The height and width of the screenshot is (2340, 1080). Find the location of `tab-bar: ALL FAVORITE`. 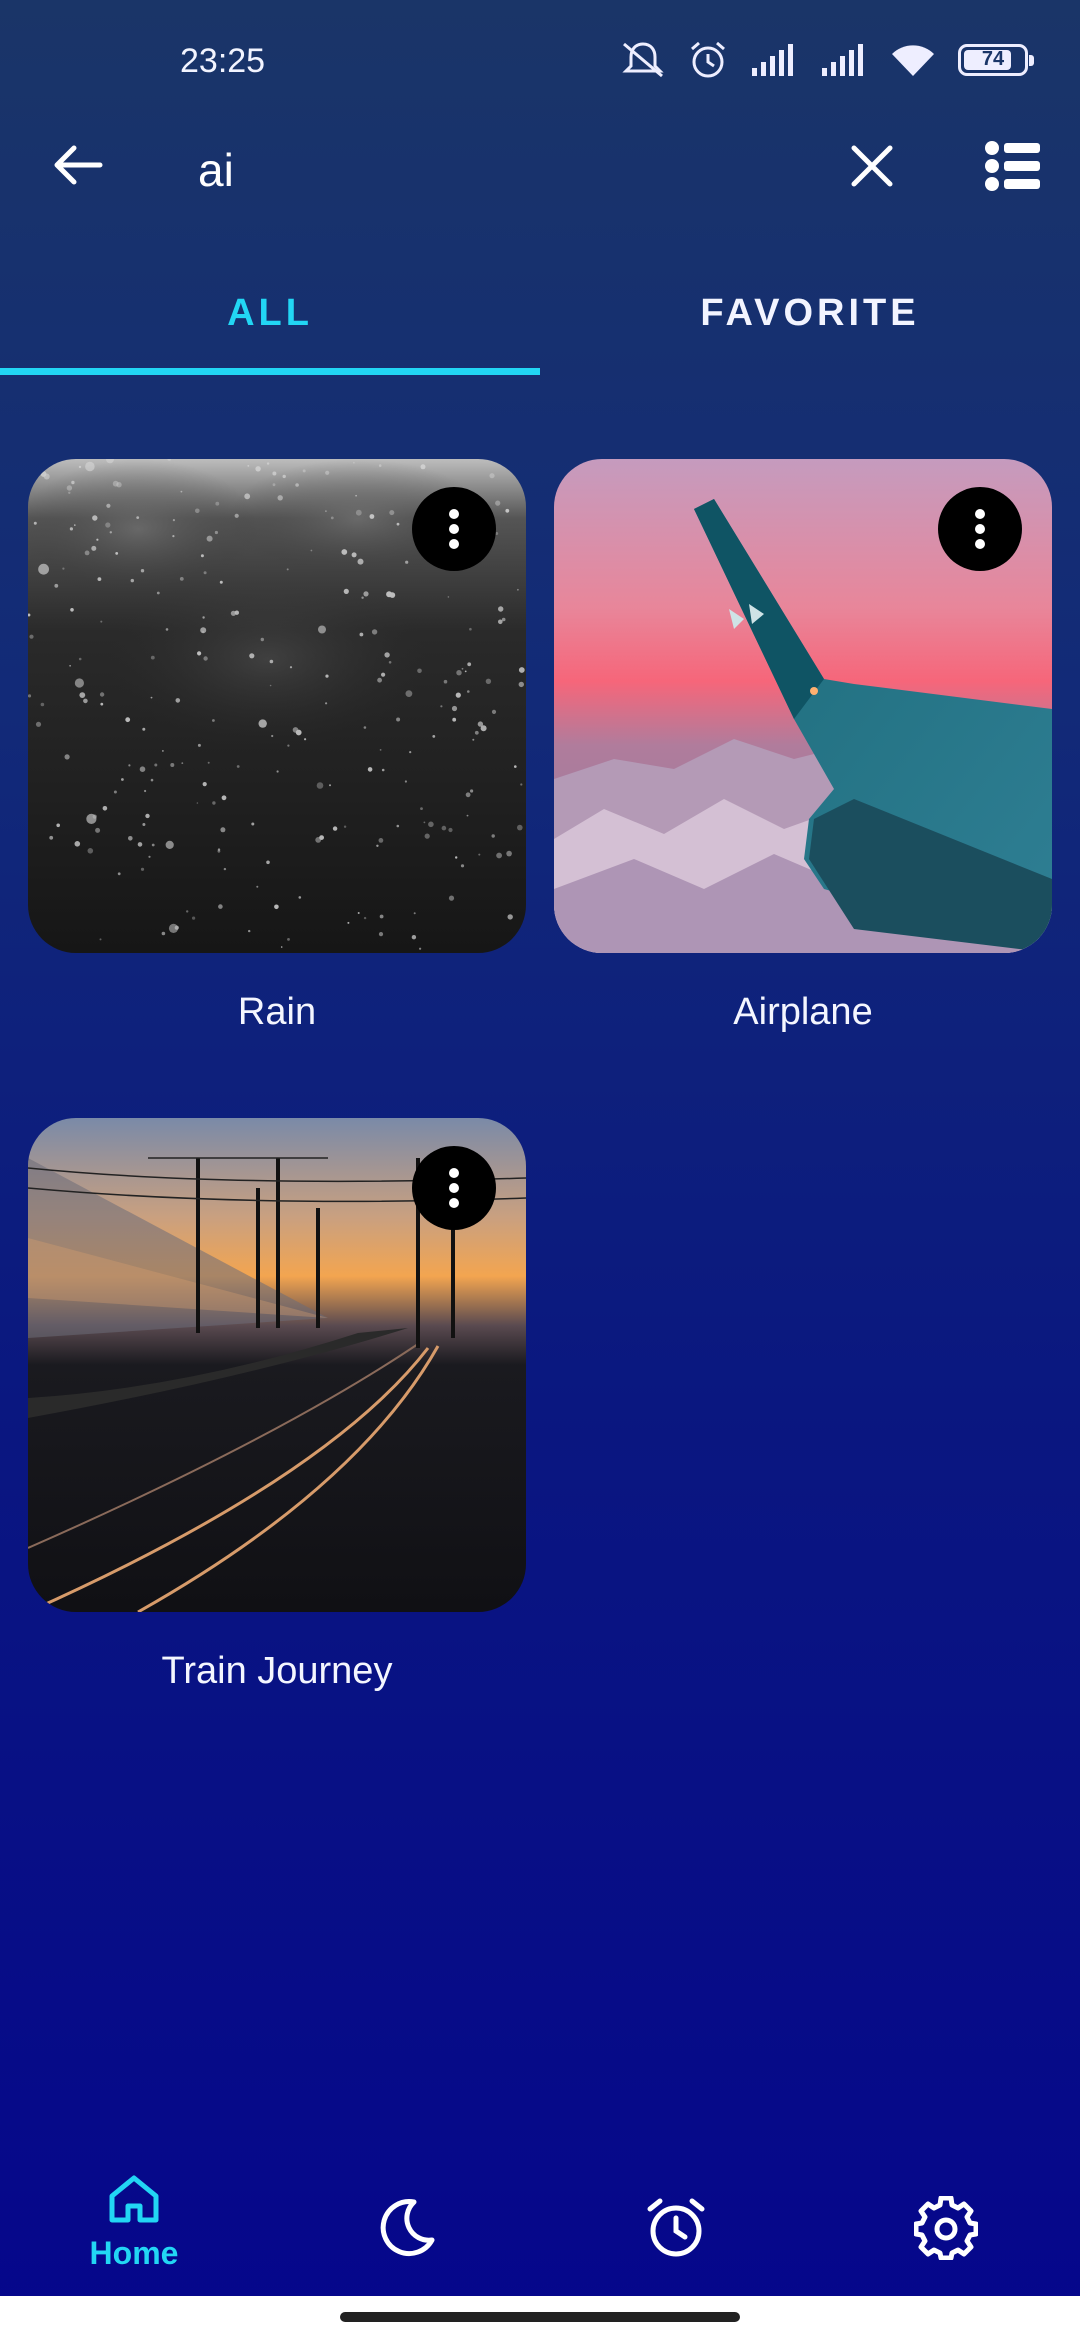

tab-bar: ALL FAVORITE is located at coordinates (540, 323).